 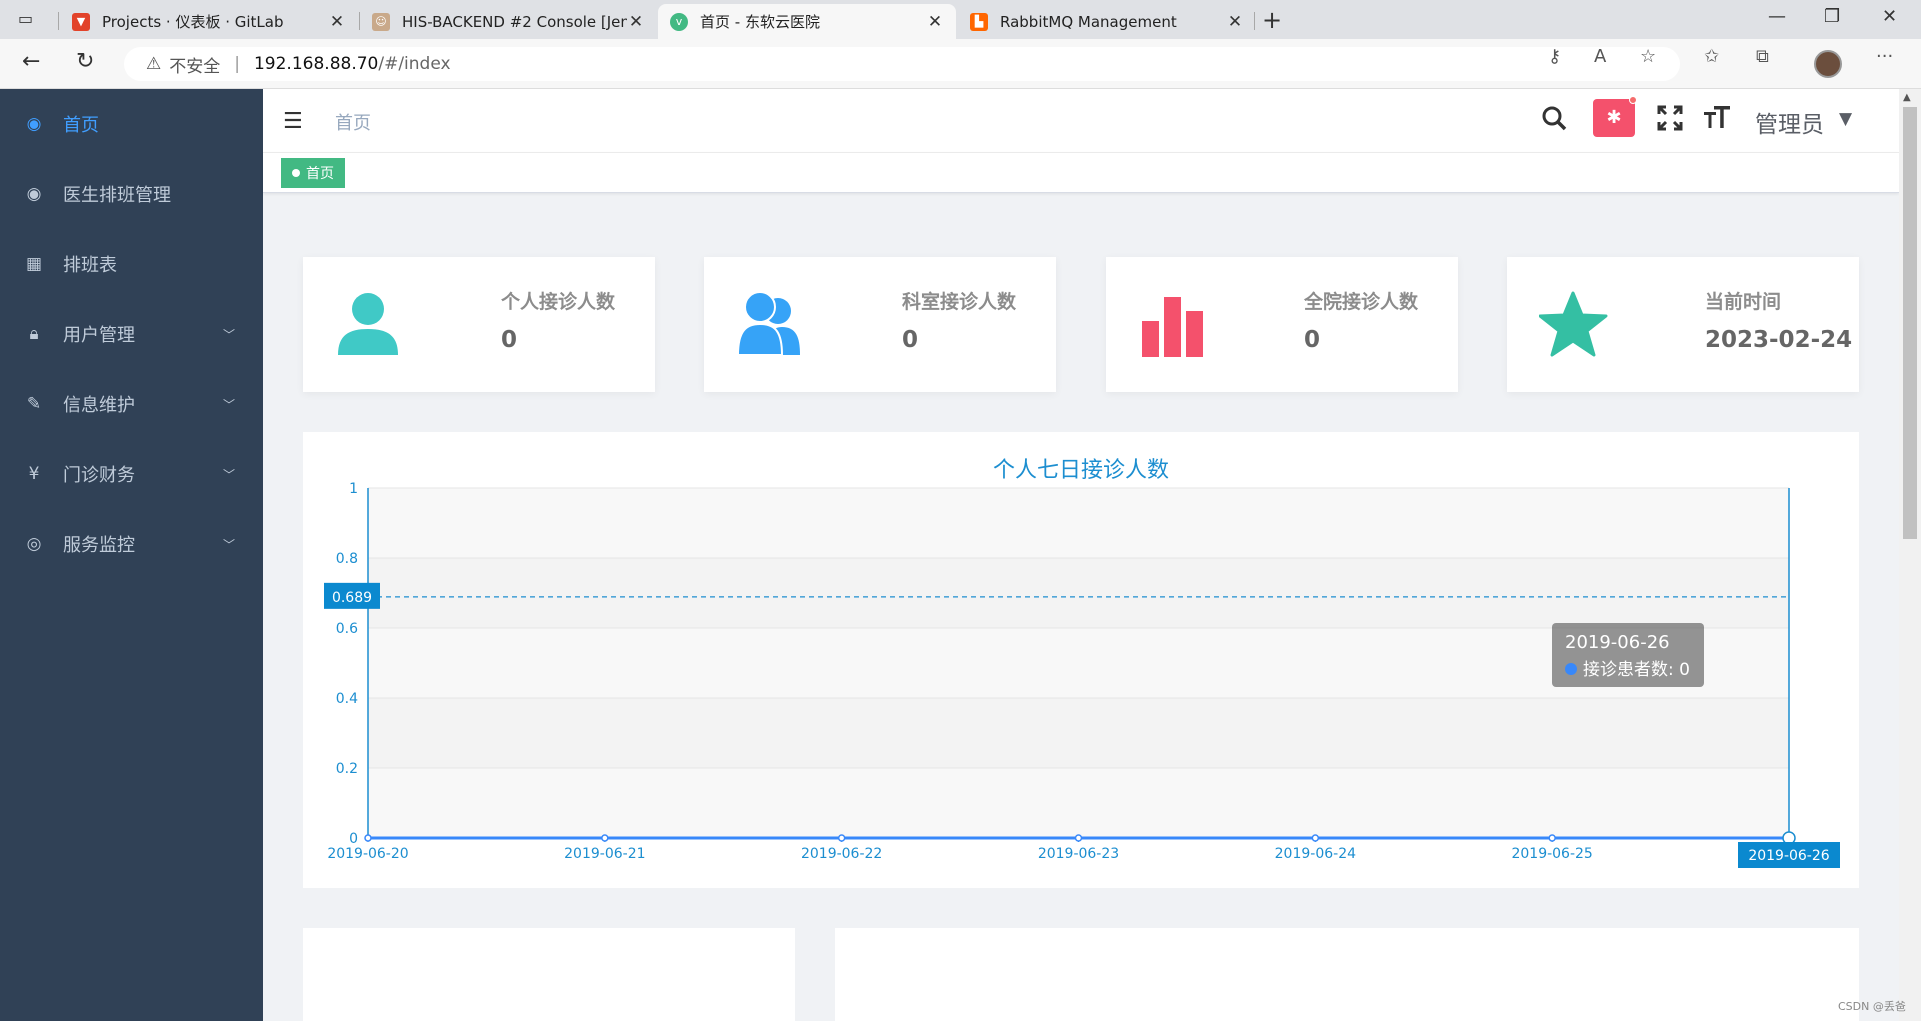 I want to click on search-icon, so click(x=1554, y=121).